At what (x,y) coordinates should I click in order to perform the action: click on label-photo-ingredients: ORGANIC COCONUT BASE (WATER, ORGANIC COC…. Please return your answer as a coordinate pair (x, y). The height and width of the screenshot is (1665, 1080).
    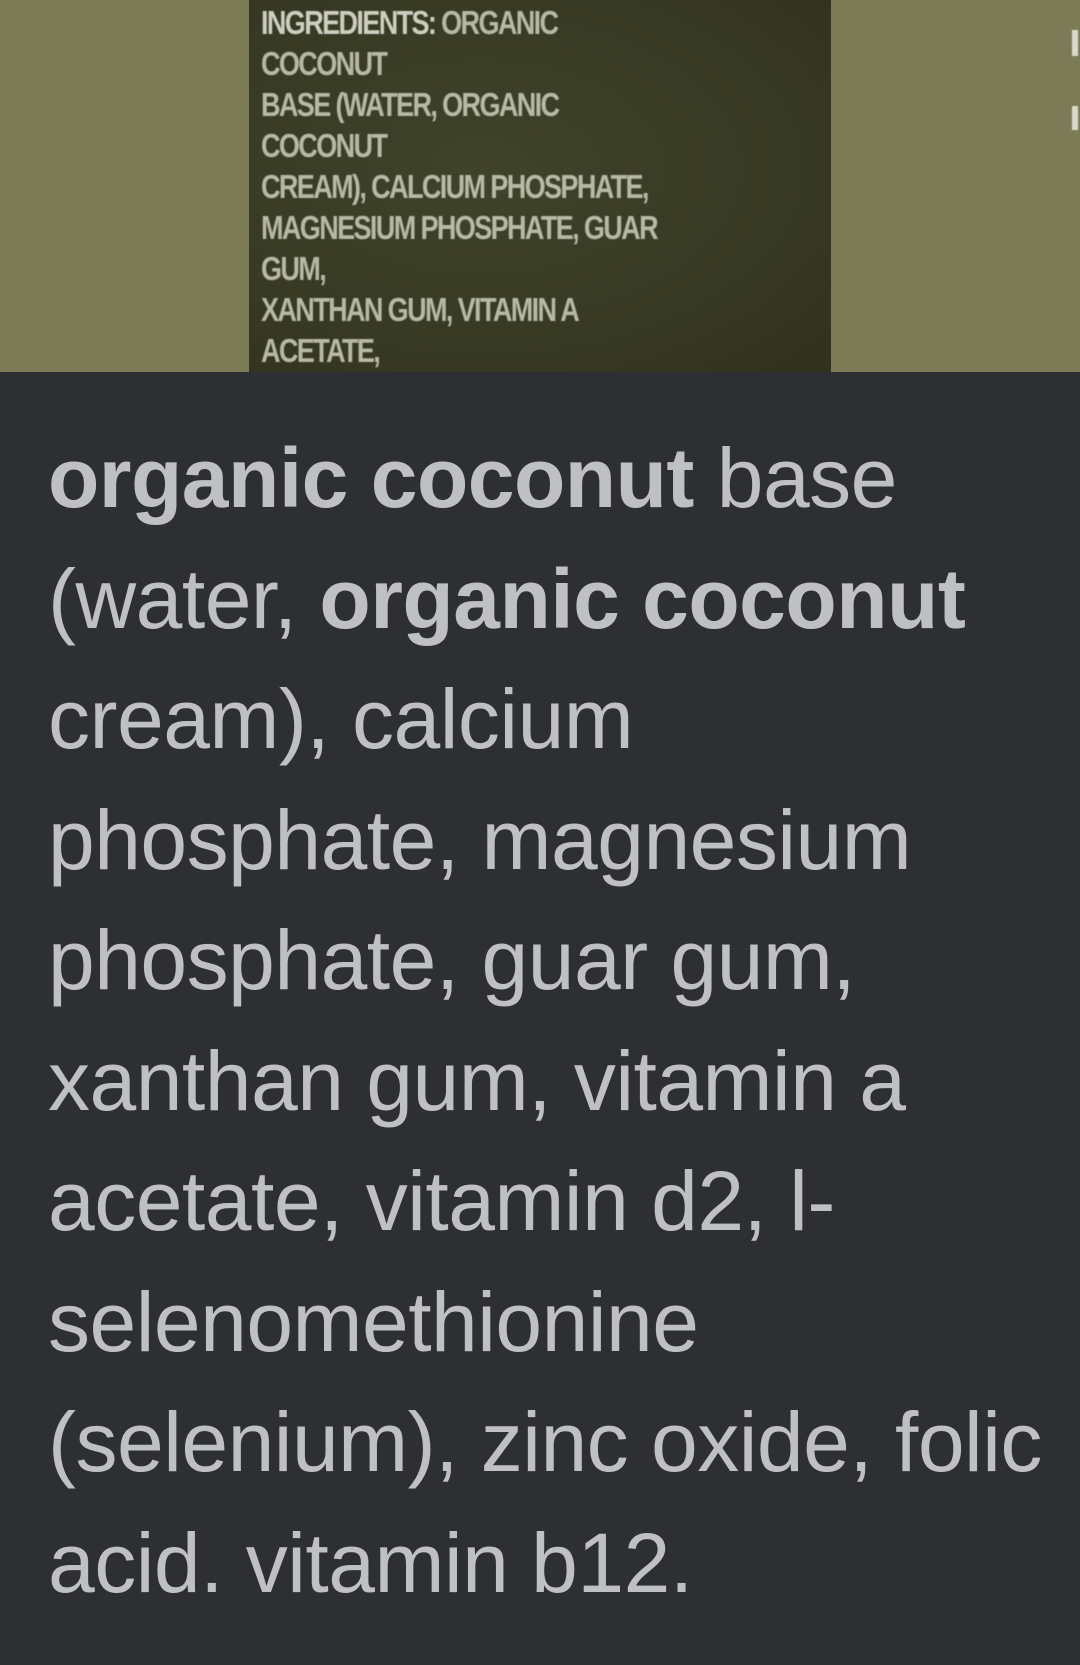
    Looking at the image, I should click on (460, 186).